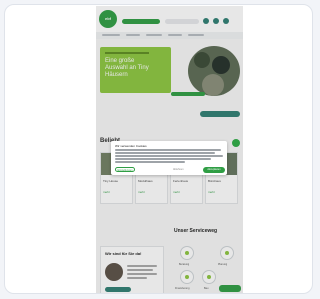 This screenshot has height=299, width=320. What do you see at coordinates (214, 170) in the screenshot?
I see `cookie-accept-button: Akzeptieren` at bounding box center [214, 170].